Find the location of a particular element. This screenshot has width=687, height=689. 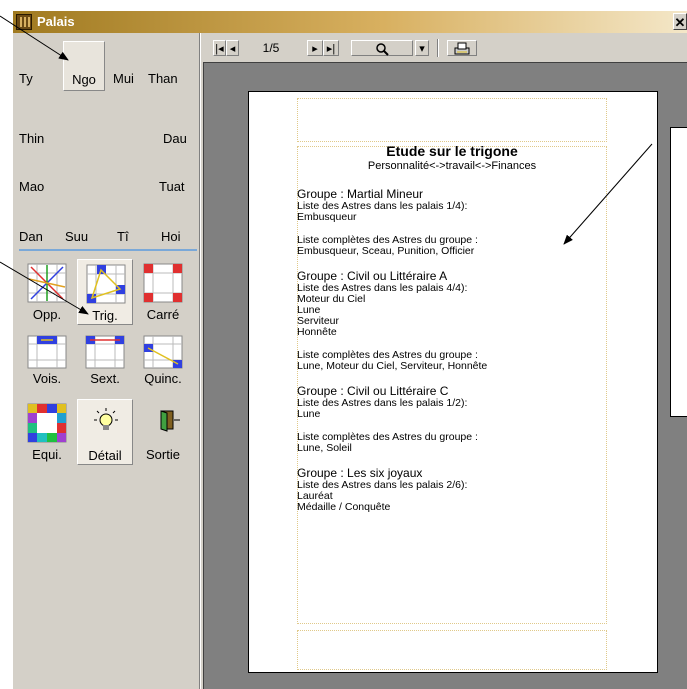

report-title: Etude sur le trigone is located at coordinates (452, 151).